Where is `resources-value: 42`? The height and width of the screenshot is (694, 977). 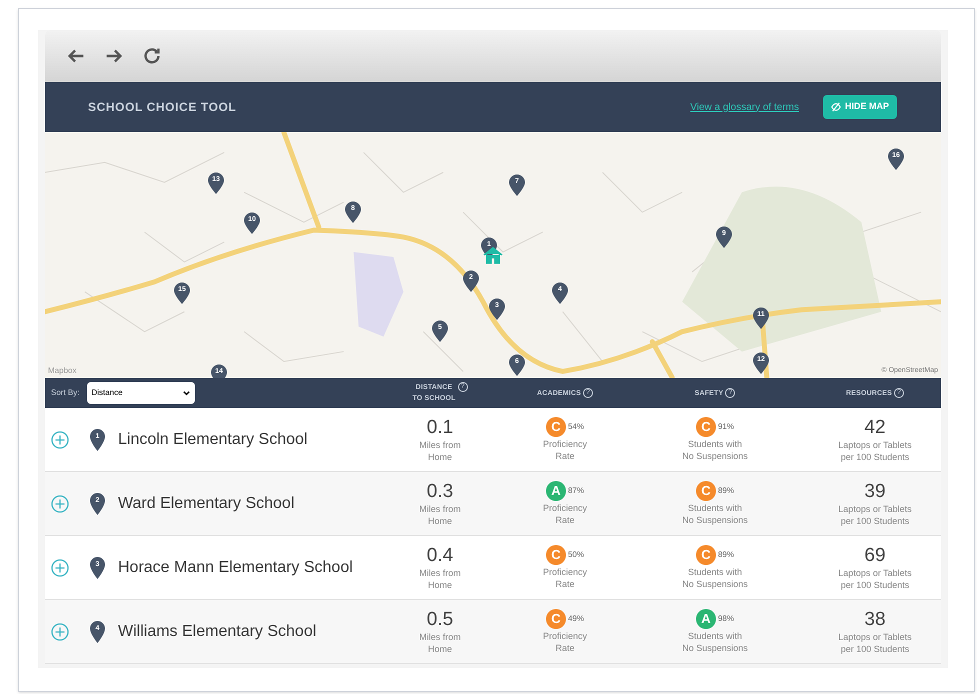
resources-value: 42 is located at coordinates (875, 427).